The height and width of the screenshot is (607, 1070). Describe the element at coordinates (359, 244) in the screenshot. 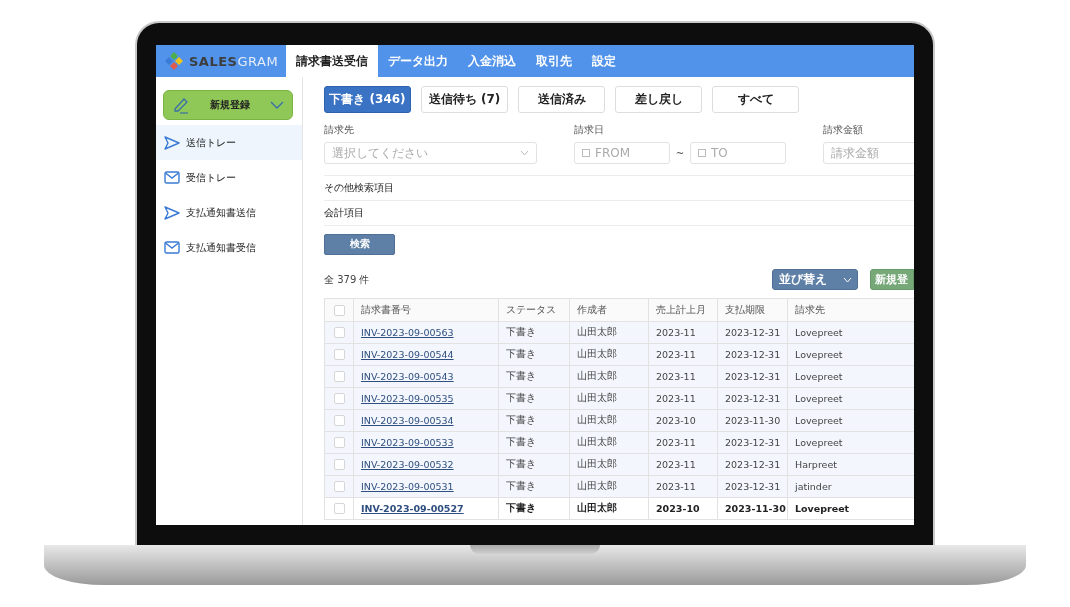

I see `search-button: 検索` at that location.